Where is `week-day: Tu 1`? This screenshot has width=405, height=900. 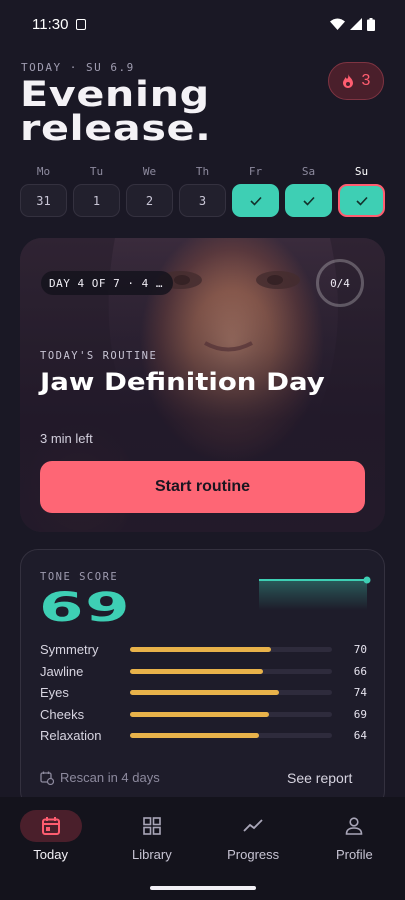
week-day: Tu 1 is located at coordinates (96, 190).